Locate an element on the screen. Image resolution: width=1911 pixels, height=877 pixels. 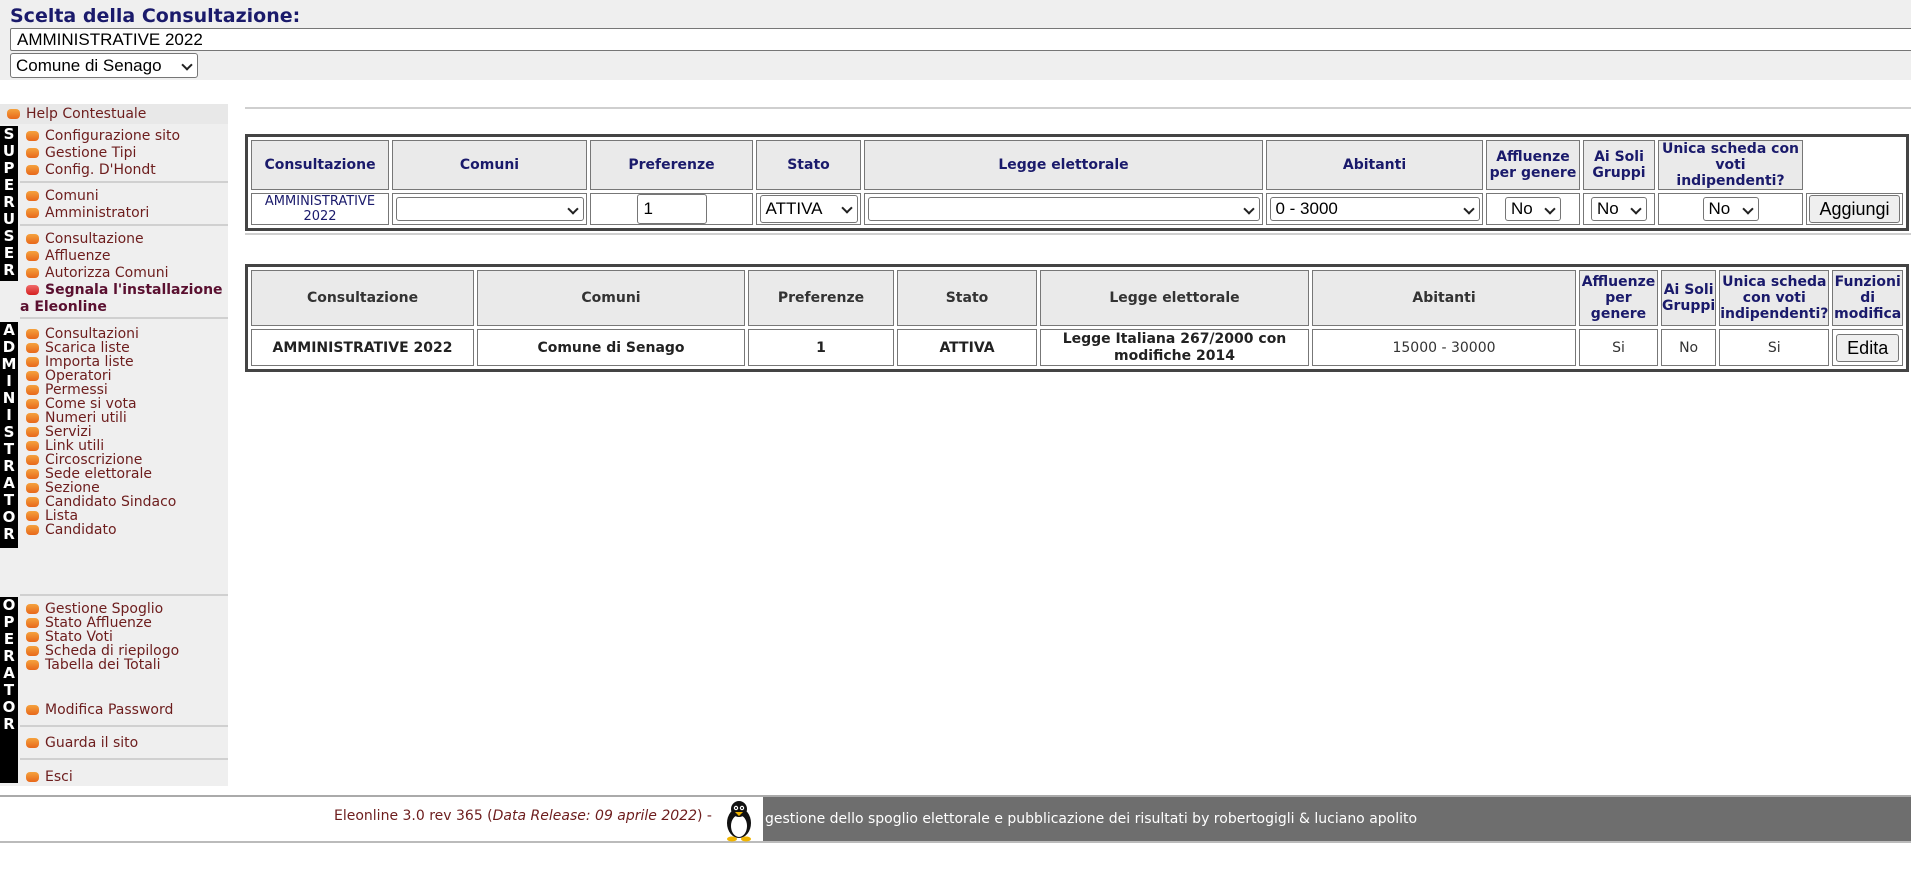
col-header-empty is located at coordinates (1854, 165).